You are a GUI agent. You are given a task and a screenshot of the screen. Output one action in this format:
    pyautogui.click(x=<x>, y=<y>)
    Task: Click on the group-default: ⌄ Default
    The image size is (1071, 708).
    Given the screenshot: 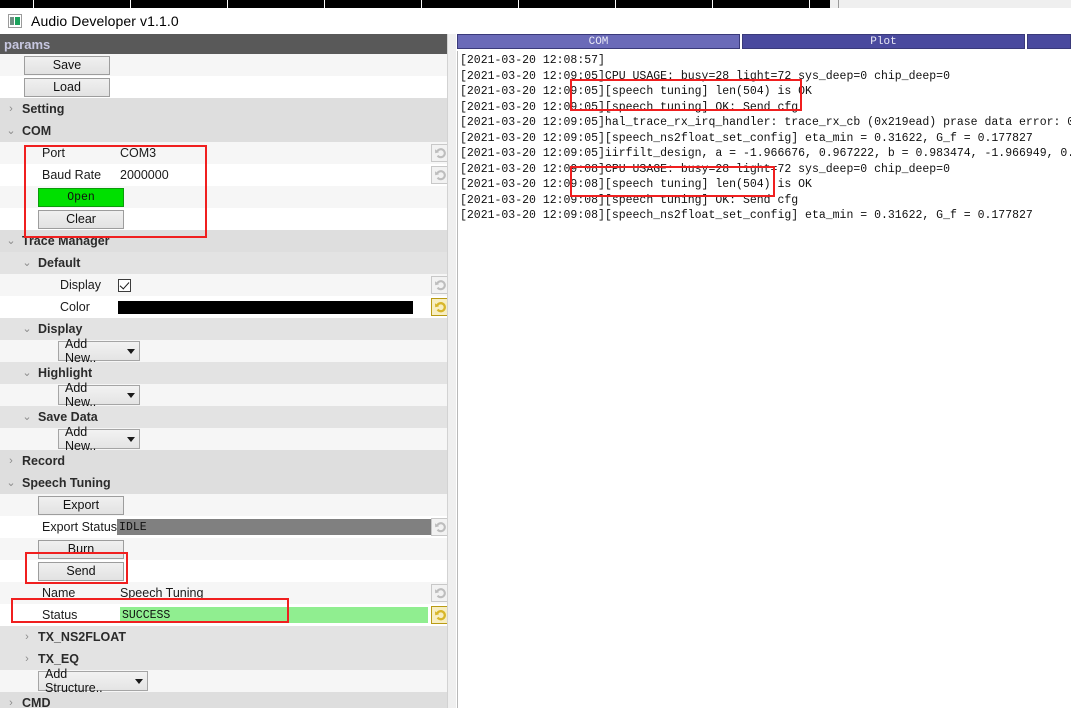 What is the action you would take?
    pyautogui.click(x=227, y=263)
    